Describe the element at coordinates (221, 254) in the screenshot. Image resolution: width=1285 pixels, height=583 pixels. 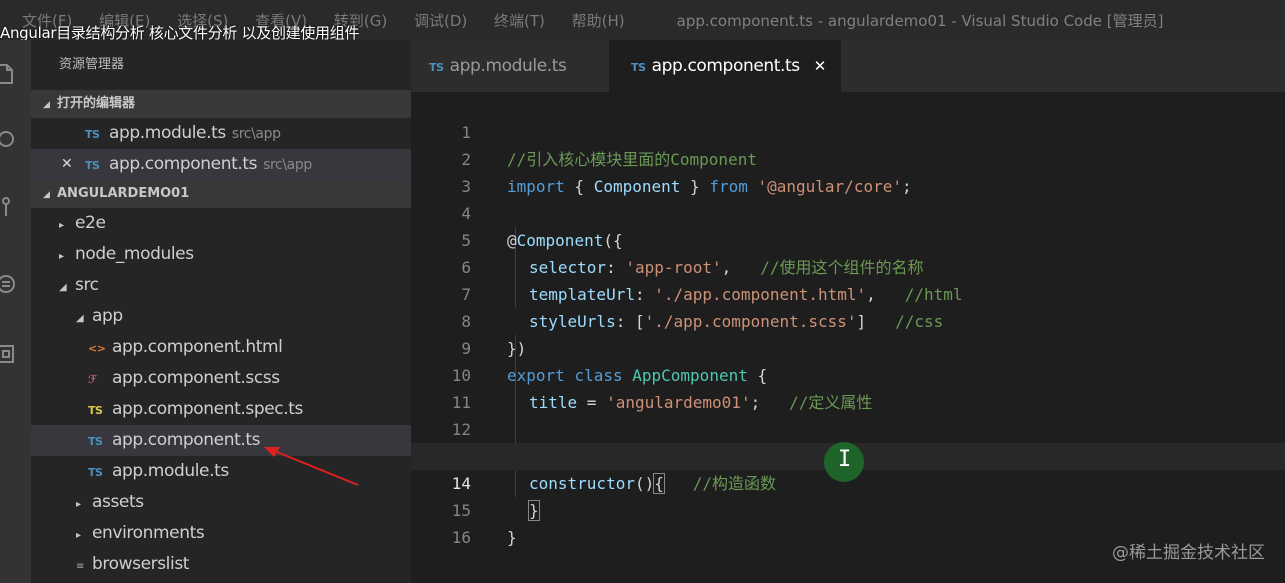
I see `tree-folder-node-modules: ▸ node_modules` at that location.